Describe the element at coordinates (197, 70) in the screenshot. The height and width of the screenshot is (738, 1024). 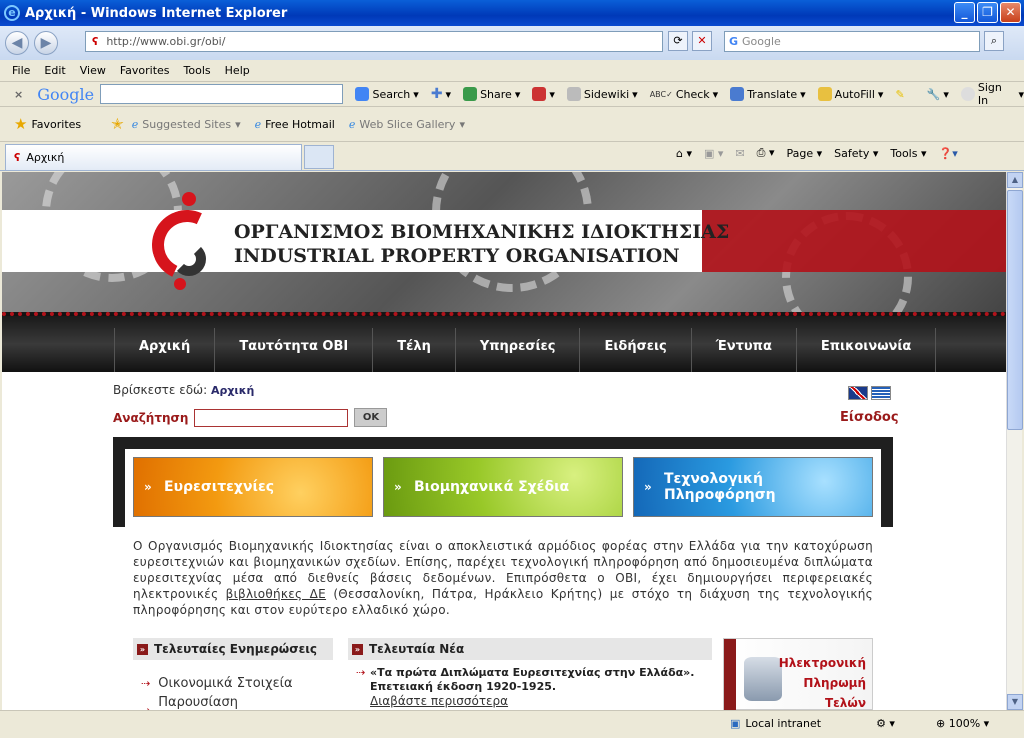
I see `menu-tools: Tools` at that location.